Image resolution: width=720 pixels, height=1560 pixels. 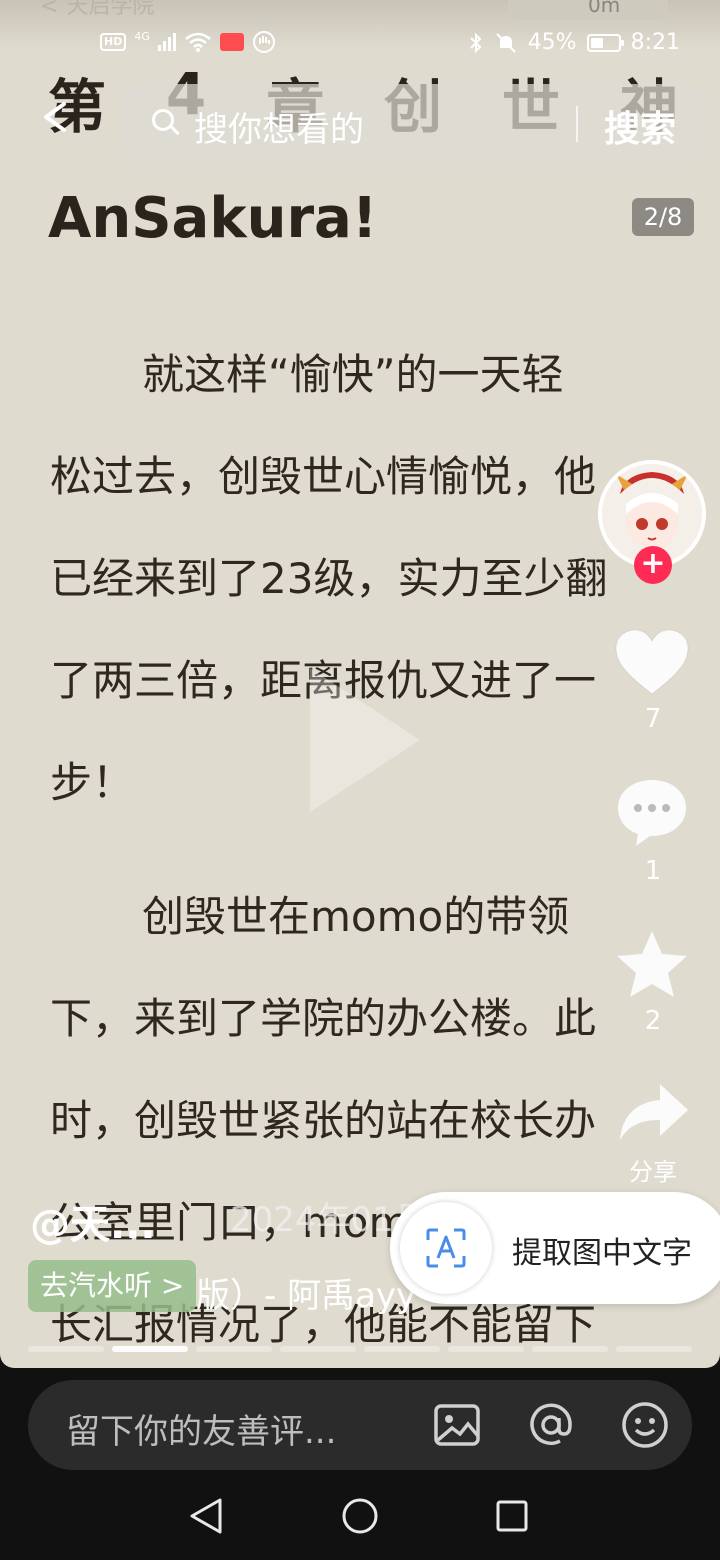 I want to click on search-bar: 搜你想看的 搜索, so click(x=415, y=123).